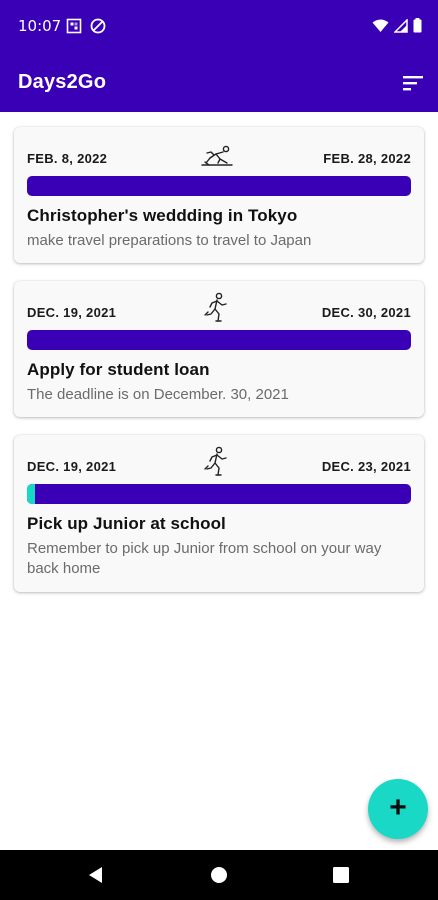 The width and height of the screenshot is (438, 900). I want to click on progress-fill, so click(31, 494).